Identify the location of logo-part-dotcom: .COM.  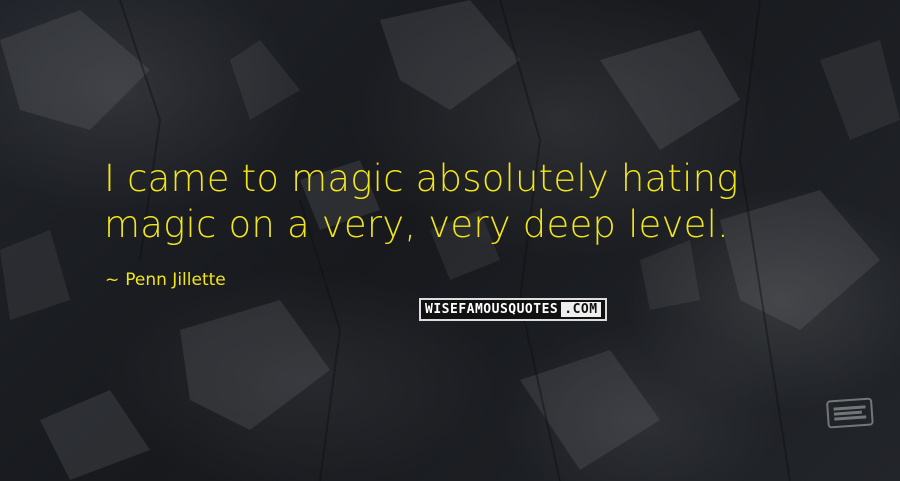
(581, 309).